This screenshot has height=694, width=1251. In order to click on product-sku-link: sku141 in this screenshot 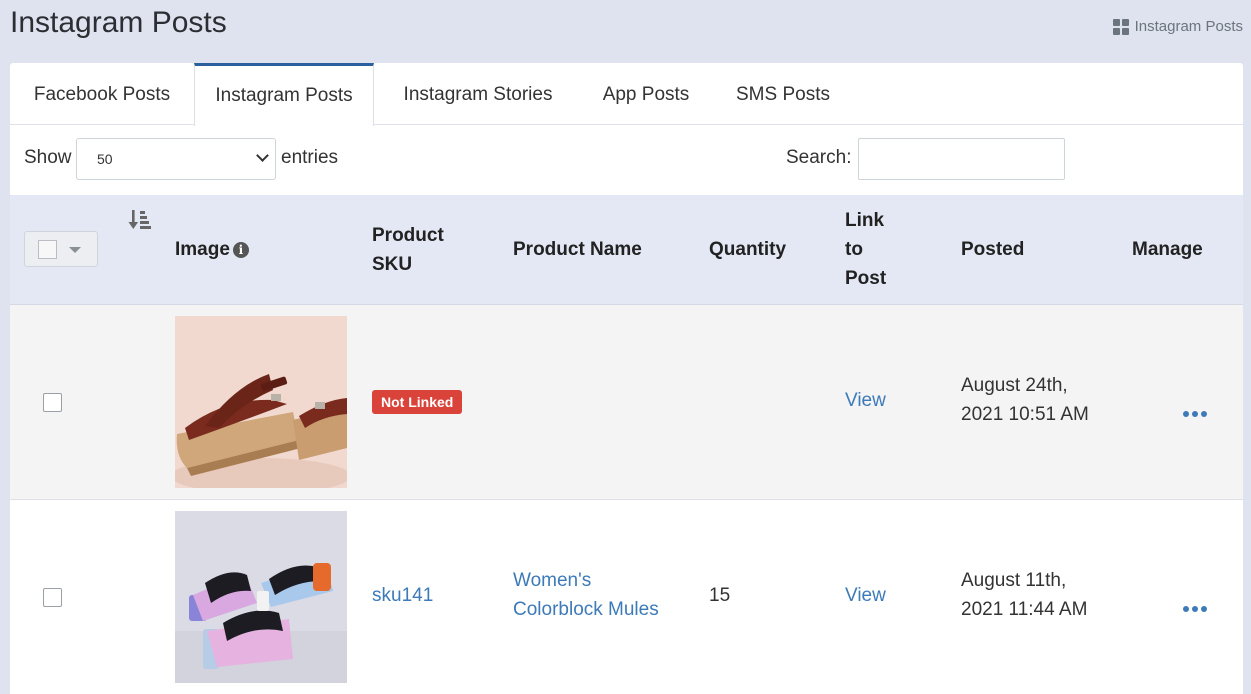, I will do `click(402, 595)`.